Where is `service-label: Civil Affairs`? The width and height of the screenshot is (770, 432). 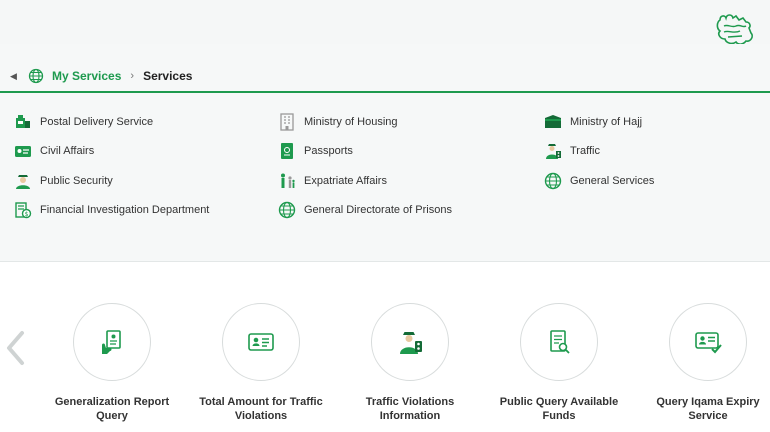 service-label: Civil Affairs is located at coordinates (67, 151).